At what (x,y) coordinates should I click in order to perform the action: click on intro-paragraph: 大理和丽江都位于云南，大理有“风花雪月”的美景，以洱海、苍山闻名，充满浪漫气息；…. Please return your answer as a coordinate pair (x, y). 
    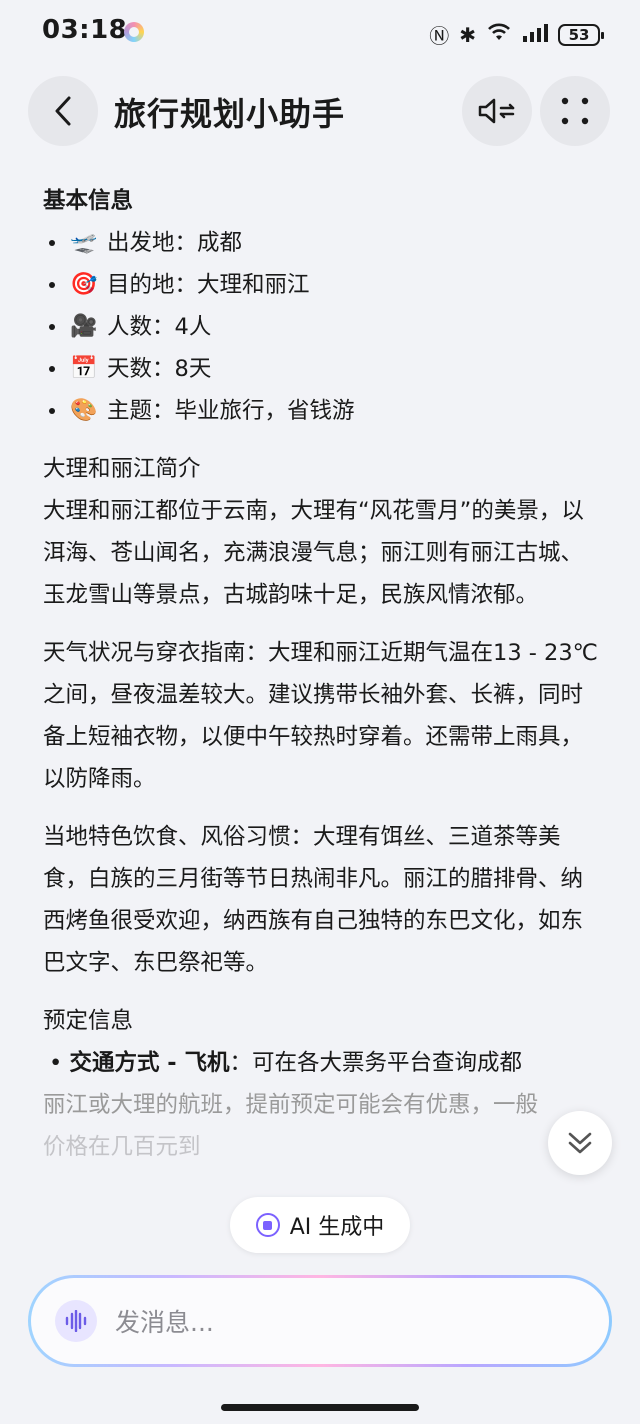
    Looking at the image, I should click on (313, 553).